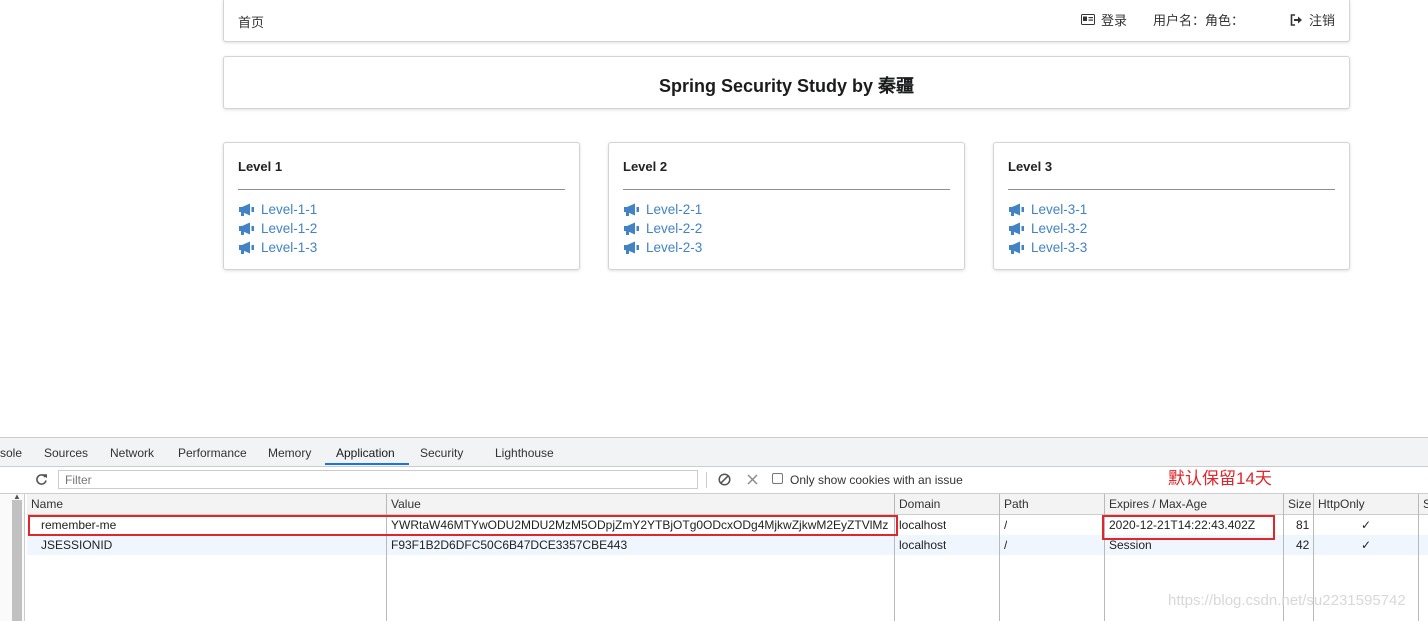 This screenshot has height=621, width=1428. Describe the element at coordinates (66, 453) in the screenshot. I see `tab-sources: Sources` at that location.